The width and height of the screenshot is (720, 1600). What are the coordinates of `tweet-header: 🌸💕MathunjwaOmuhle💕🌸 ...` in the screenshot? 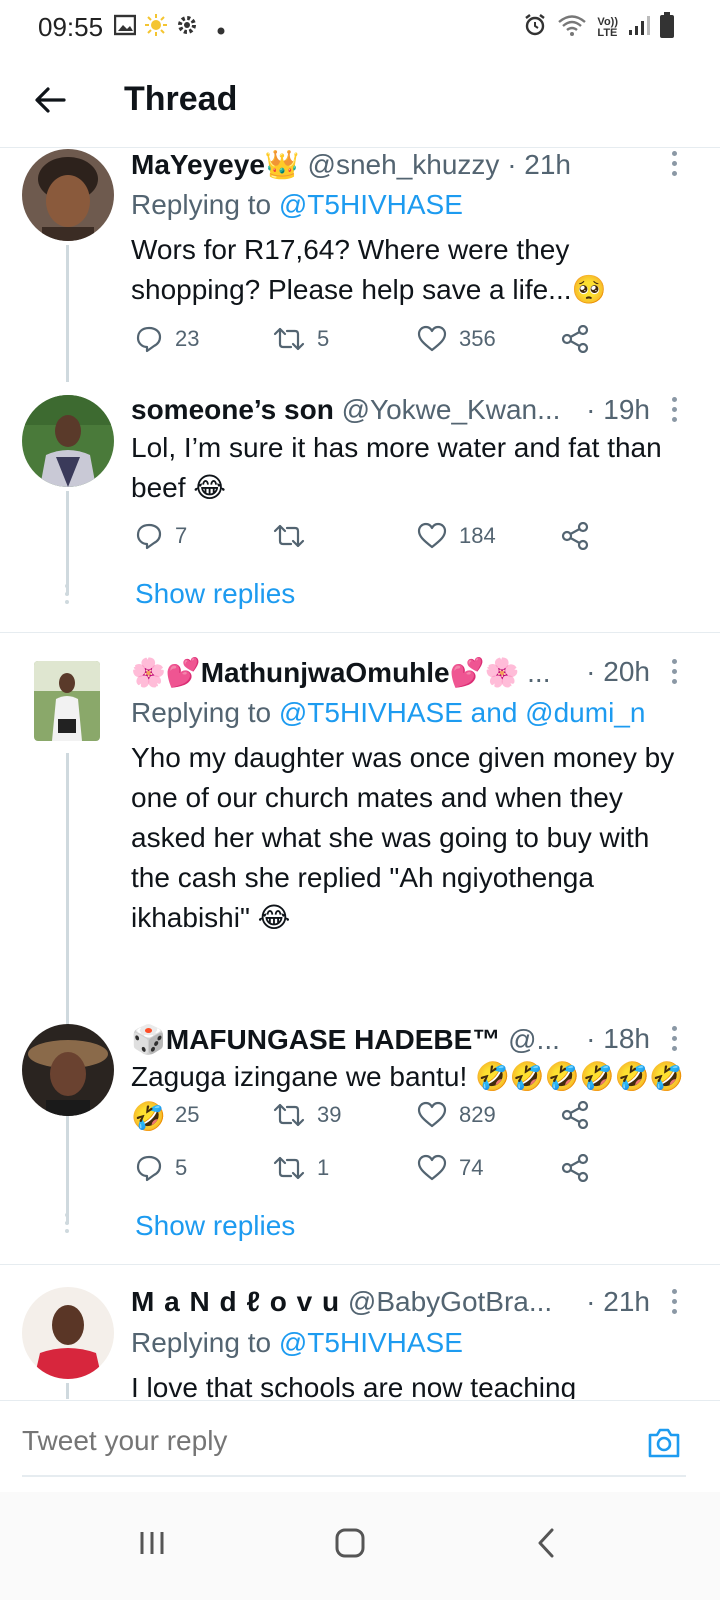 It's located at (340, 672).